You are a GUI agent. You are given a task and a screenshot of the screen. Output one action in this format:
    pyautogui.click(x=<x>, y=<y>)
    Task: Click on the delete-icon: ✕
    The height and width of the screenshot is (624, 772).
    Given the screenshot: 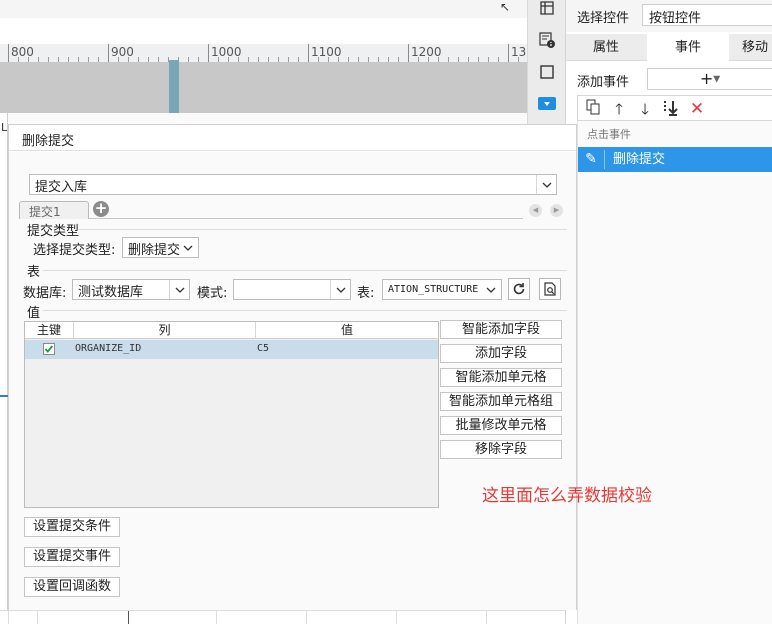 What is the action you would take?
    pyautogui.click(x=697, y=109)
    